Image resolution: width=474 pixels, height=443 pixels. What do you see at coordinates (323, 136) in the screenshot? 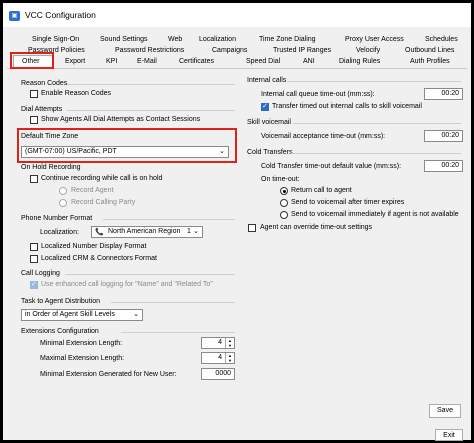
I see `voicemail-accept-label: Voicemail acceptance time-out (mm:ss):` at bounding box center [323, 136].